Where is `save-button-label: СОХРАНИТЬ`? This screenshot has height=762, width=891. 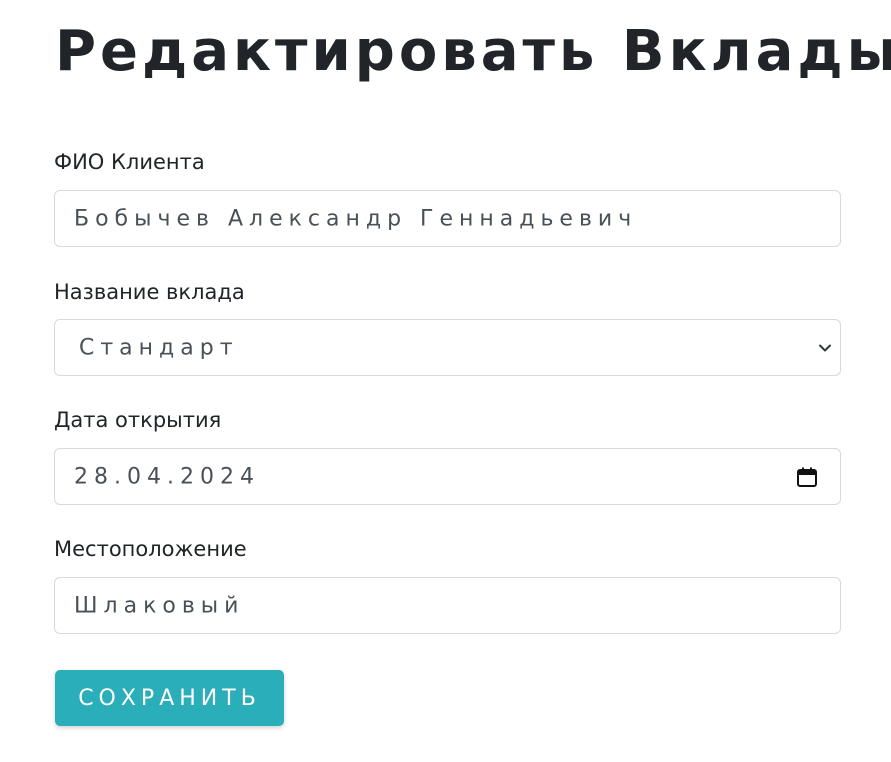 save-button-label: СОХРАНИТЬ is located at coordinates (169, 698).